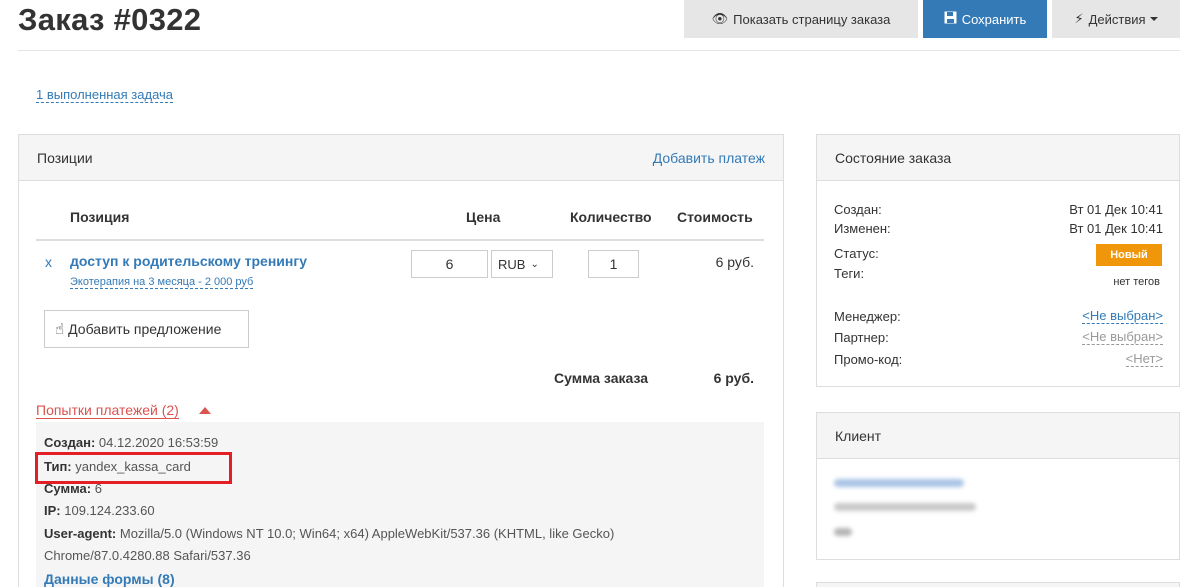 The height and width of the screenshot is (587, 1187). I want to click on state-created-label: Создан:, so click(858, 209).